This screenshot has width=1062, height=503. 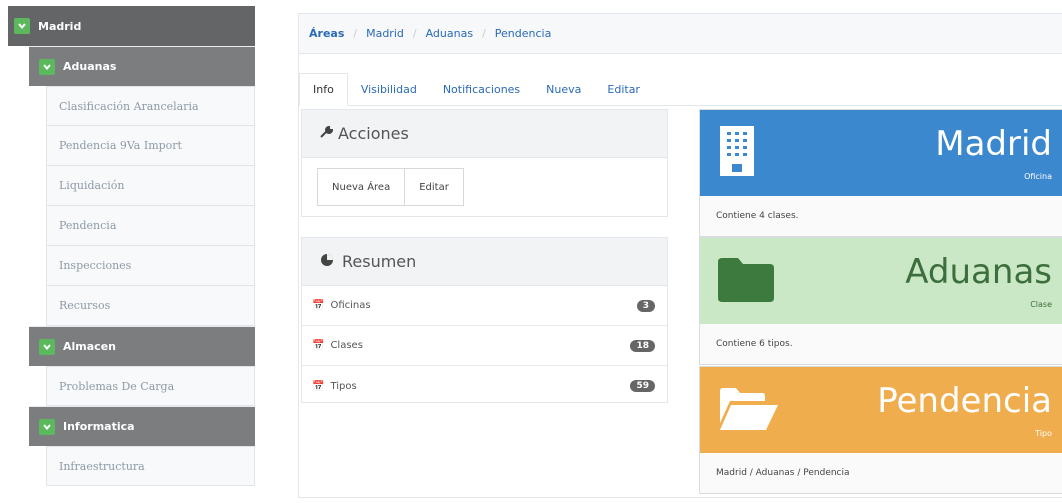 I want to click on card-subtitle: Tipo, so click(x=1043, y=433).